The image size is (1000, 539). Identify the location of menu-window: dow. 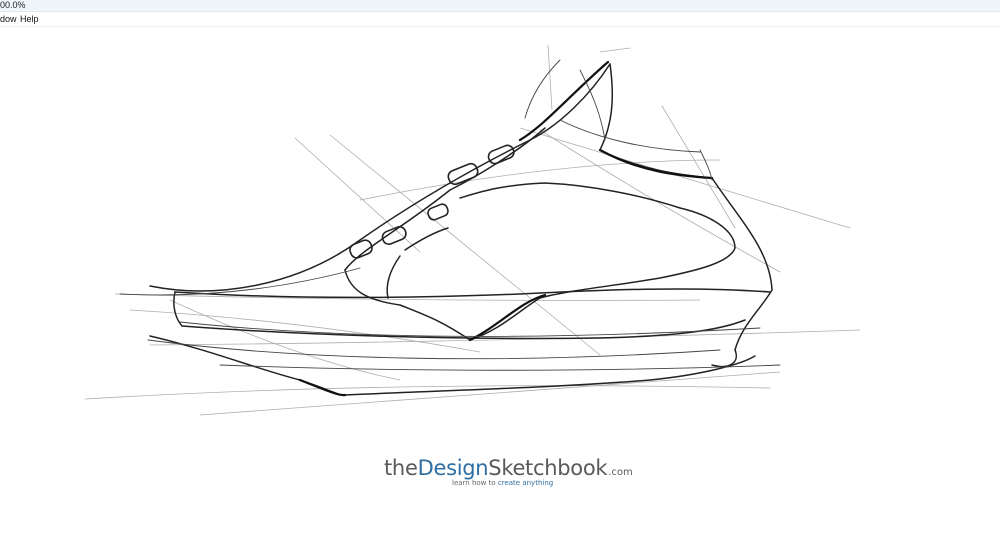
(8, 19).